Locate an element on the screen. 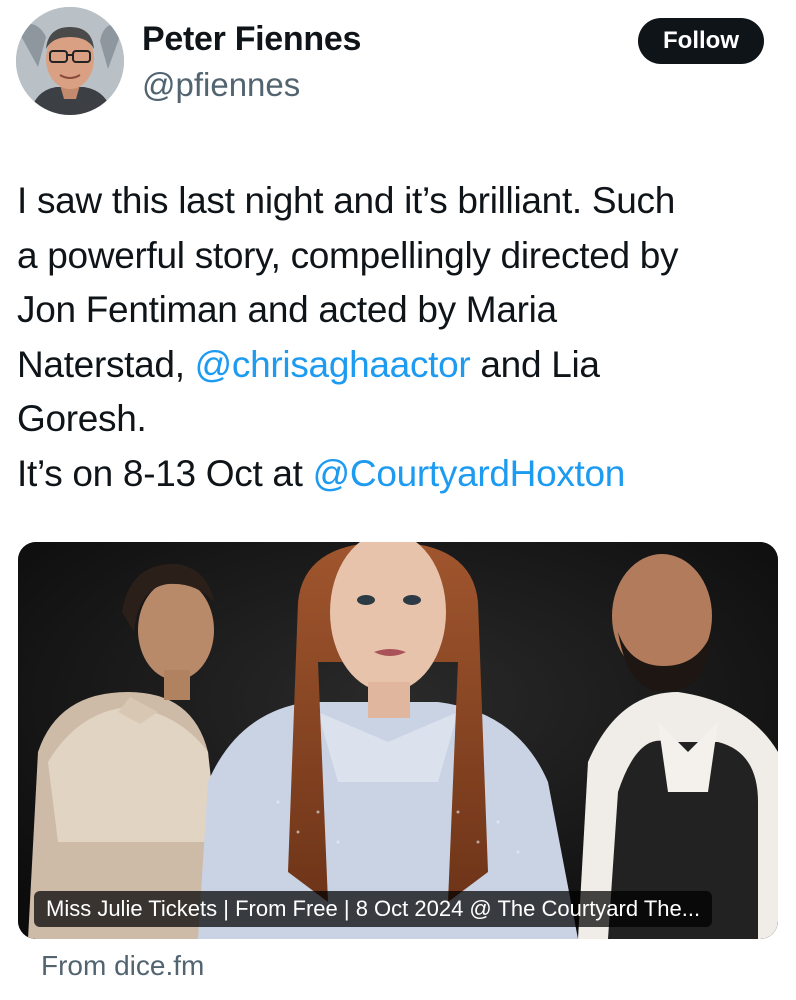 The image size is (796, 1000). tweet-line: Jon Fentiman and acted by Maria is located at coordinates (402, 310).